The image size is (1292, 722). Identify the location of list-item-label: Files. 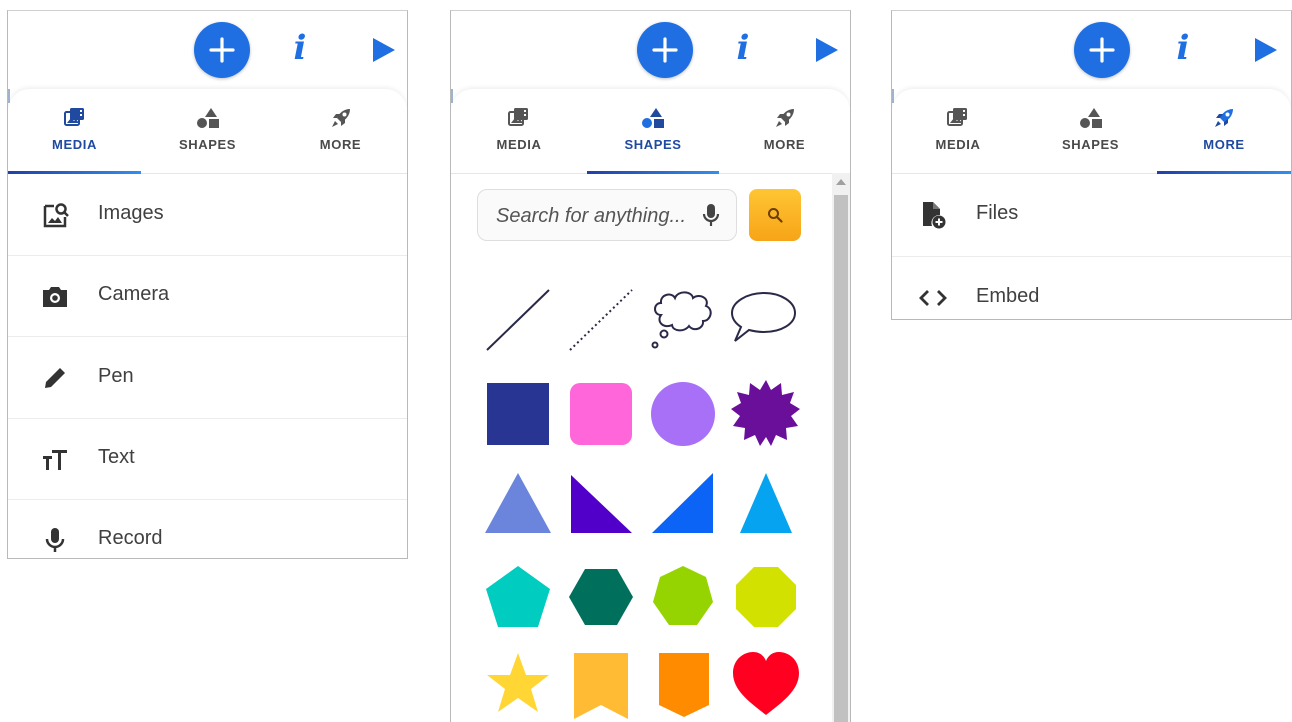
(997, 213).